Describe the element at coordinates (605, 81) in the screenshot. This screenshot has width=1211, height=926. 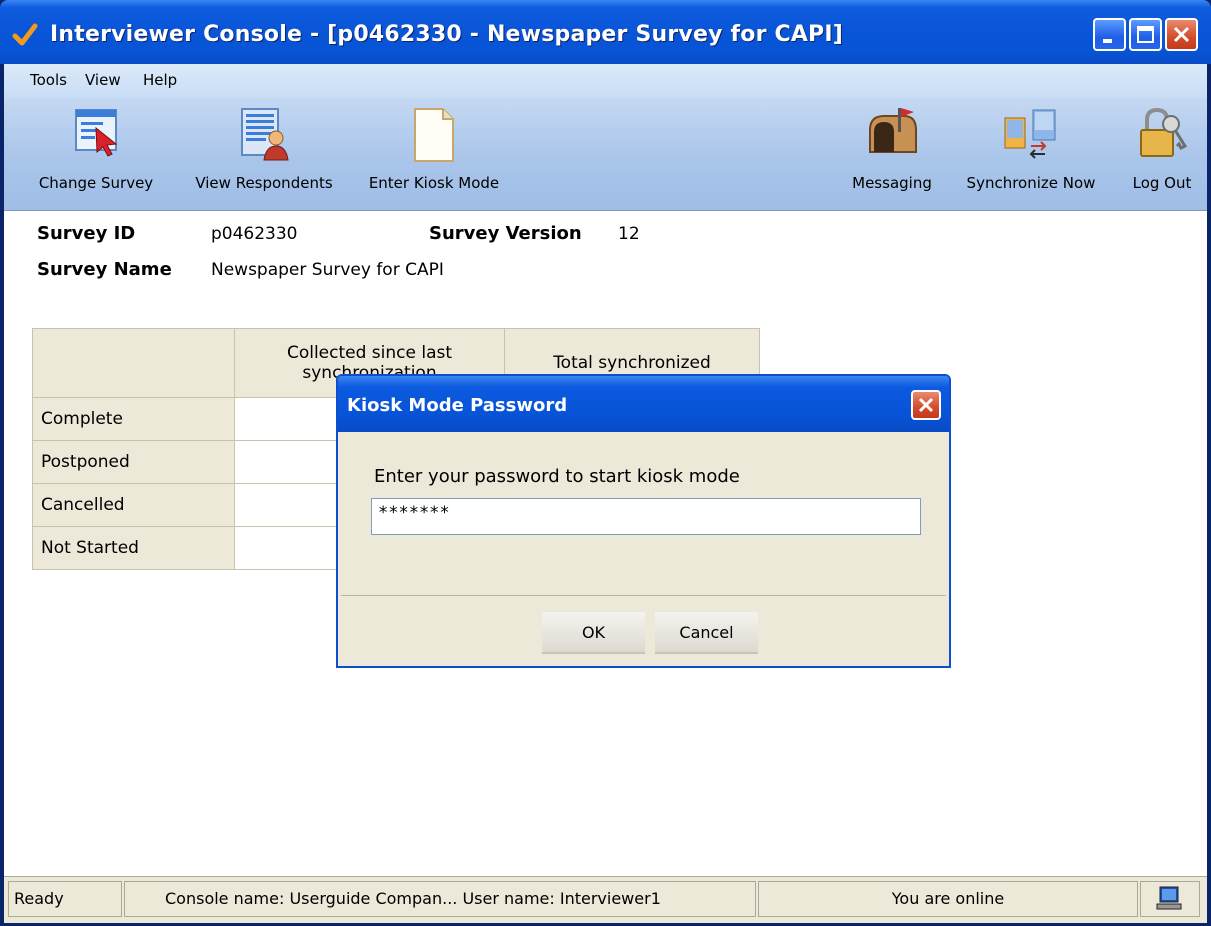
I see `menu-bar: Tools View Help` at that location.